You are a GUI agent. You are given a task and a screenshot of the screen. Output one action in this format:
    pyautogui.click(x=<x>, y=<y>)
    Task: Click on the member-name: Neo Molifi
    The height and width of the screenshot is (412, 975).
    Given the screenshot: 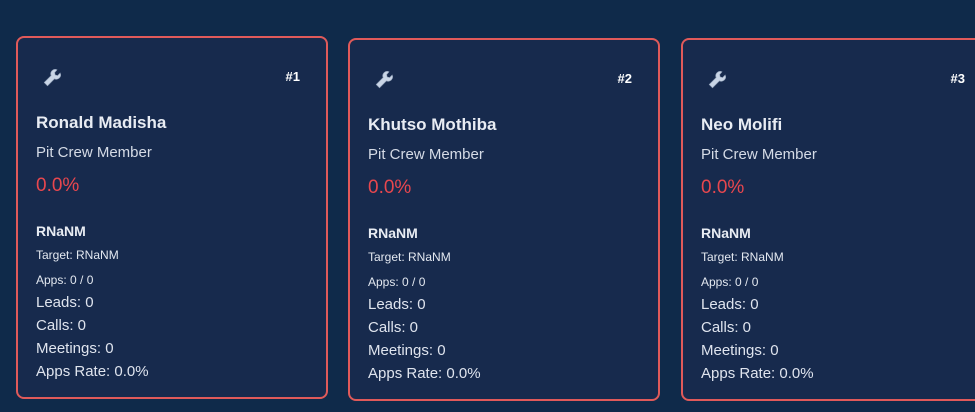 What is the action you would take?
    pyautogui.click(x=742, y=124)
    